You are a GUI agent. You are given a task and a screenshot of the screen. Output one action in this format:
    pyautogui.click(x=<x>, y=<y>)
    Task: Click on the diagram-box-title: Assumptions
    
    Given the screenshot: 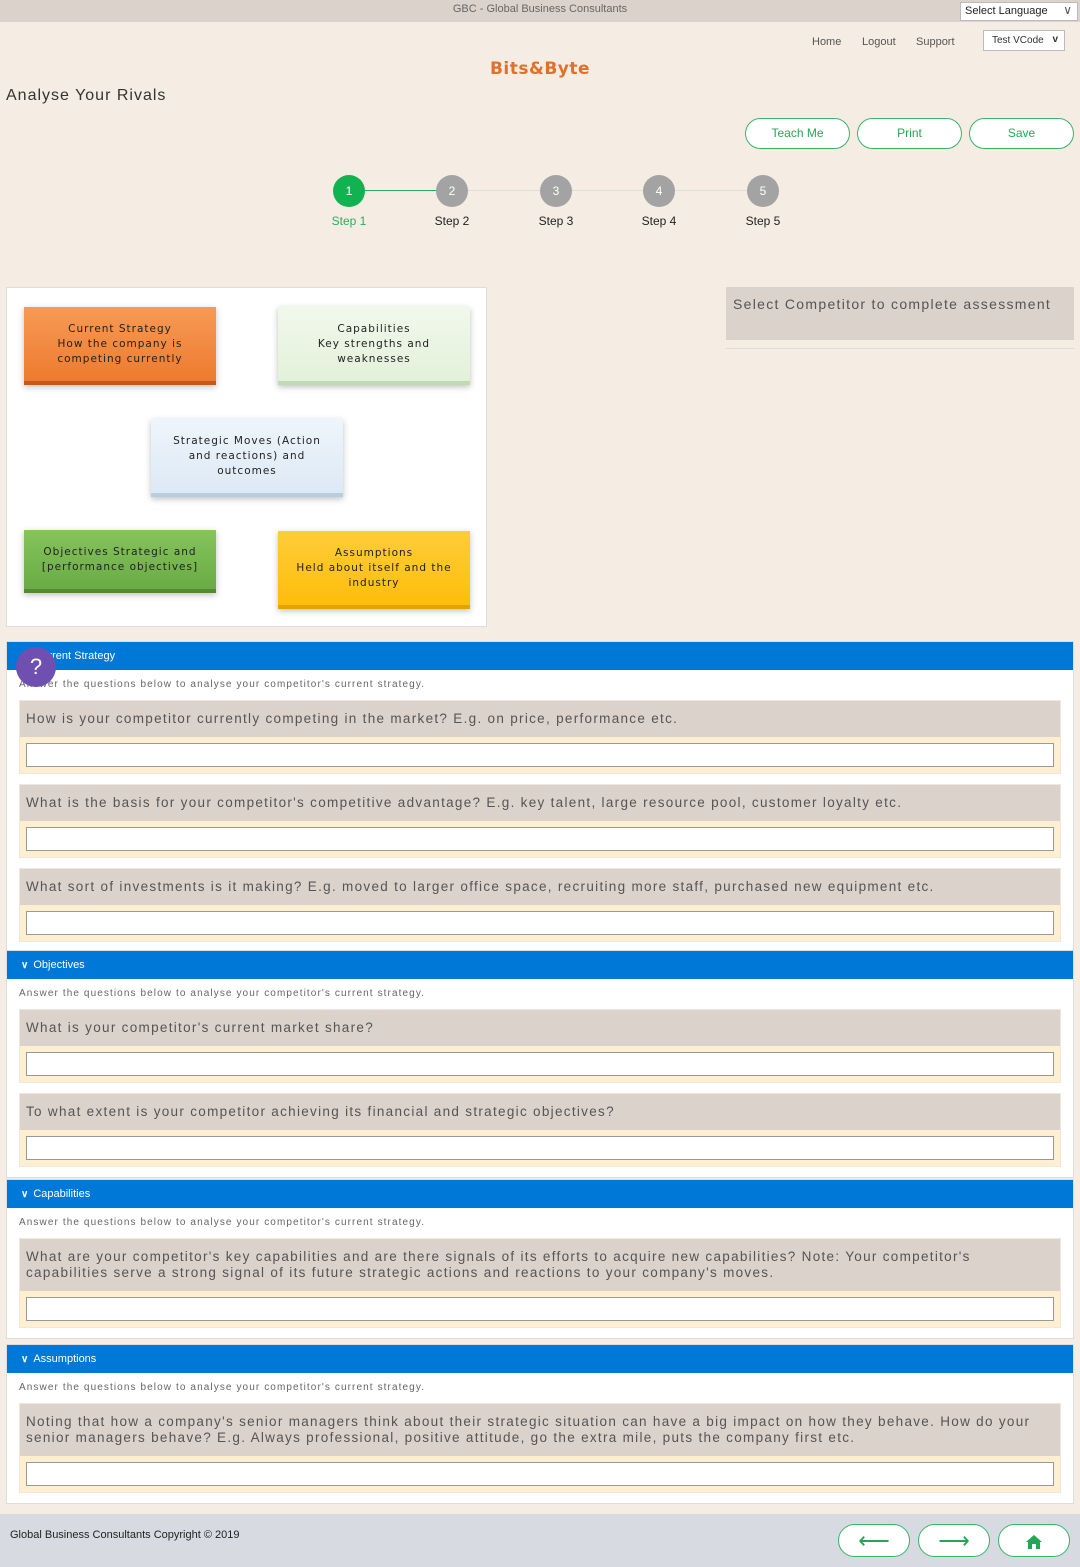 What is the action you would take?
    pyautogui.click(x=374, y=552)
    